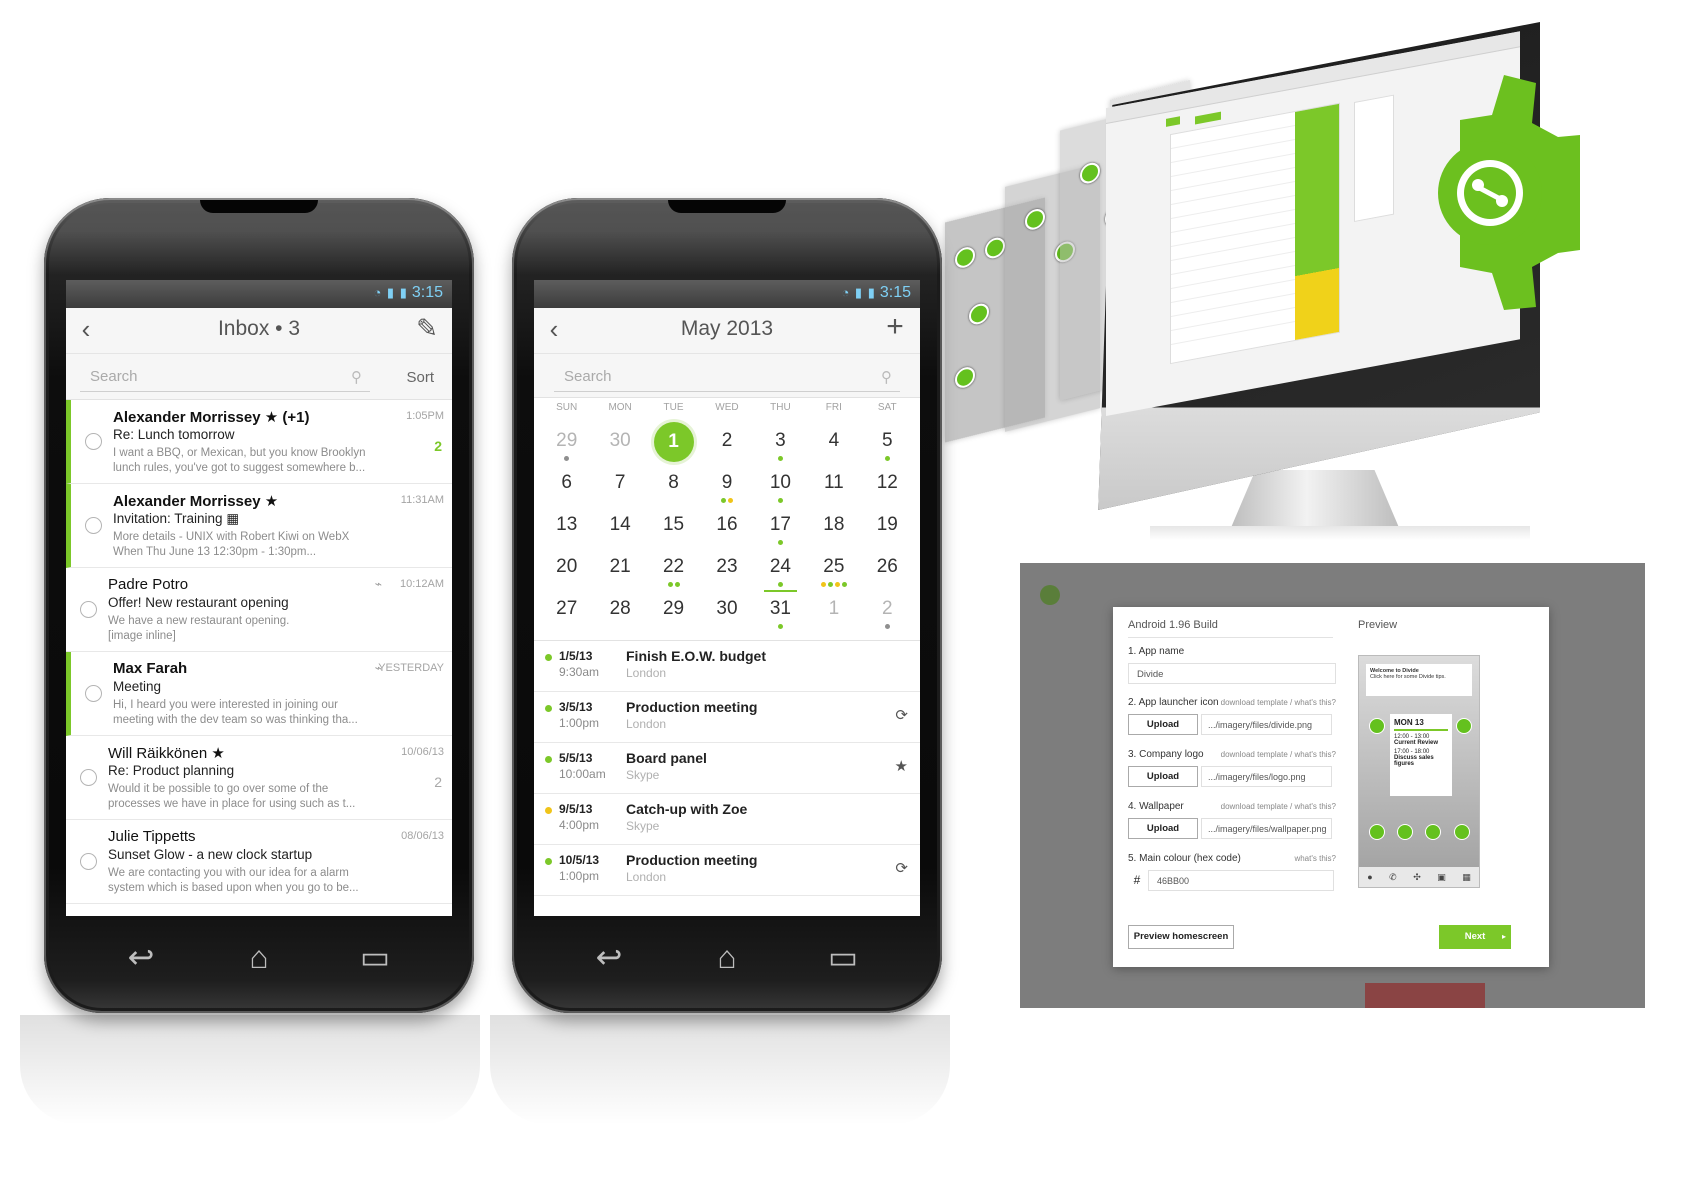  What do you see at coordinates (780, 570) in the screenshot?
I see `day-cell: 24` at bounding box center [780, 570].